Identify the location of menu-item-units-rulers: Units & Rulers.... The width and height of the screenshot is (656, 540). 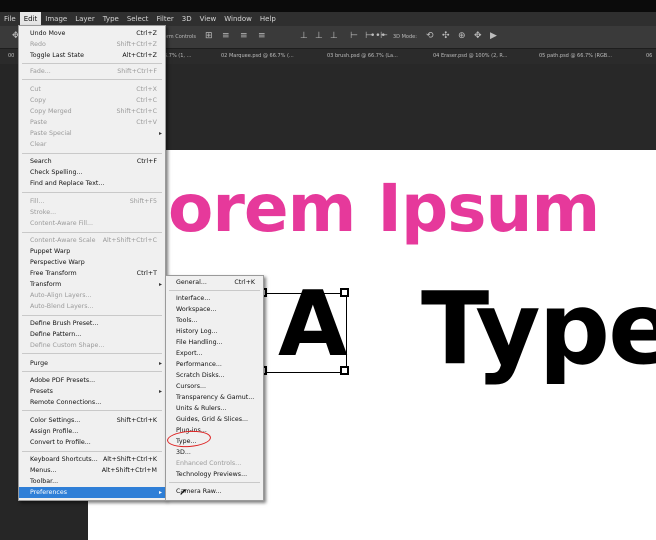
(214, 408).